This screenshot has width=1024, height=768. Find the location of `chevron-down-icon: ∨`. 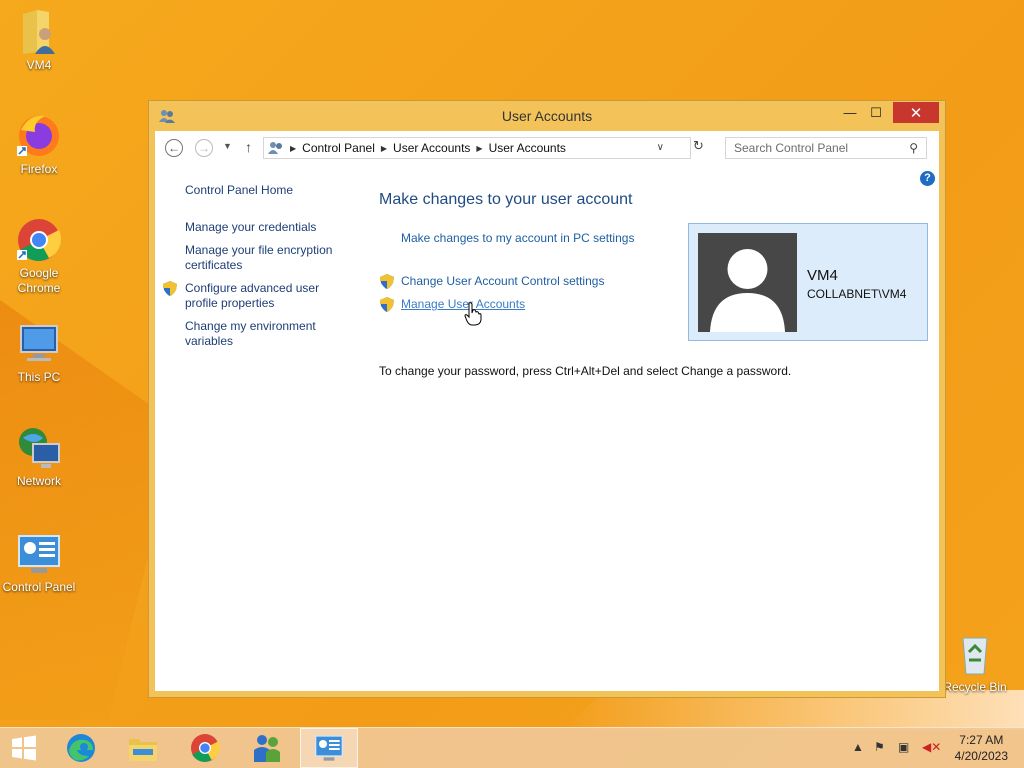

chevron-down-icon: ∨ is located at coordinates (660, 147).